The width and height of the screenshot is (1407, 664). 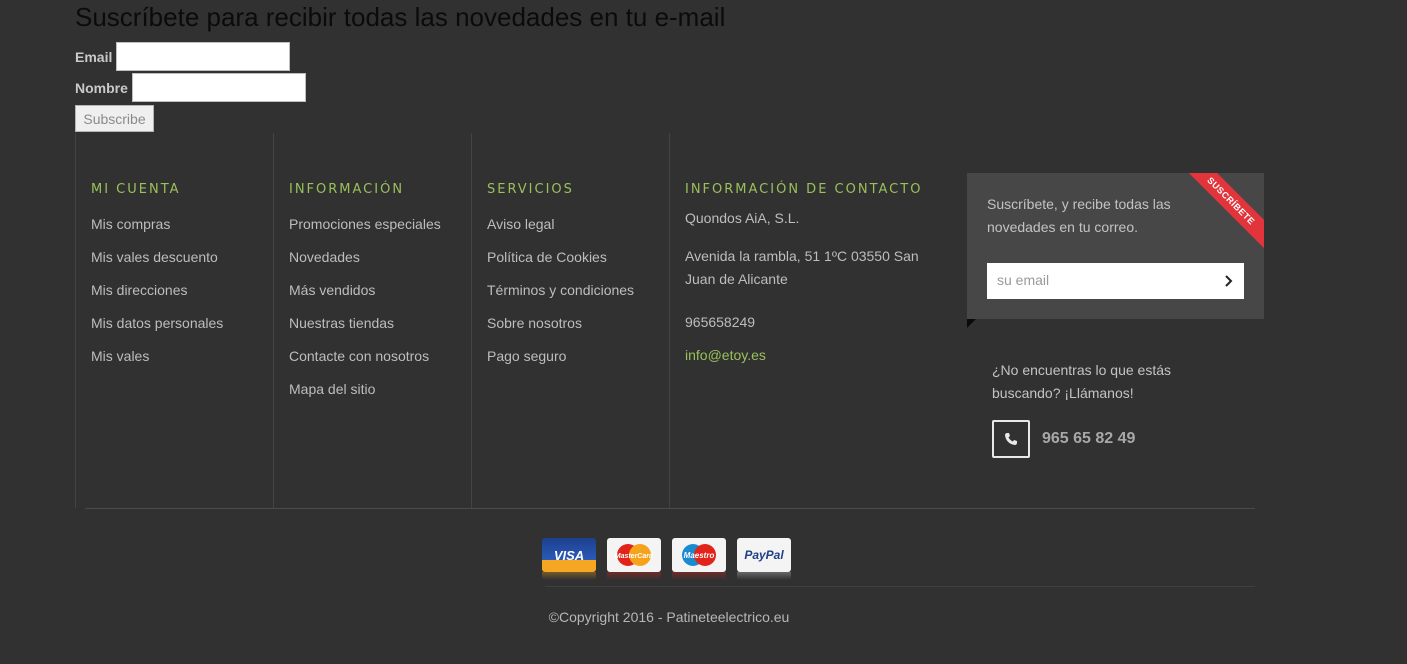 I want to click on subscribe-email-field, so click(x=1115, y=281).